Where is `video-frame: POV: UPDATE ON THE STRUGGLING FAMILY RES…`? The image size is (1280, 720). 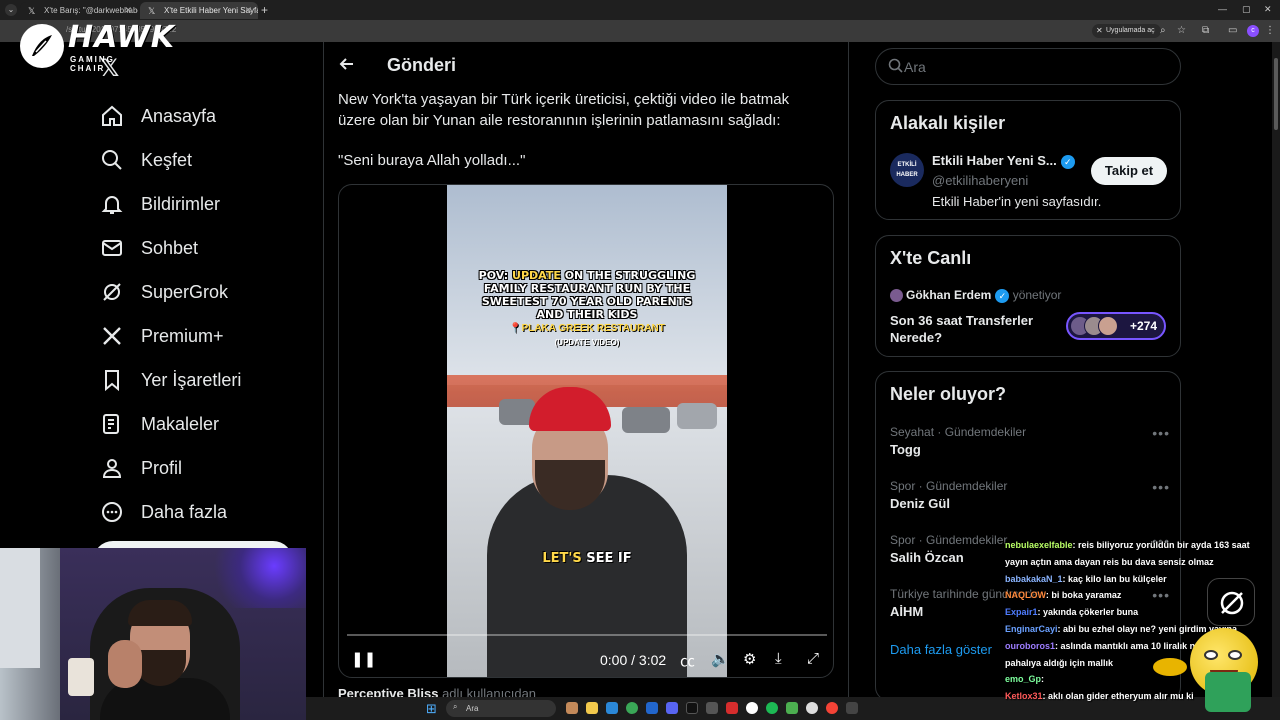 video-frame: POV: UPDATE ON THE STRUGGLING FAMILY RES… is located at coordinates (587, 431).